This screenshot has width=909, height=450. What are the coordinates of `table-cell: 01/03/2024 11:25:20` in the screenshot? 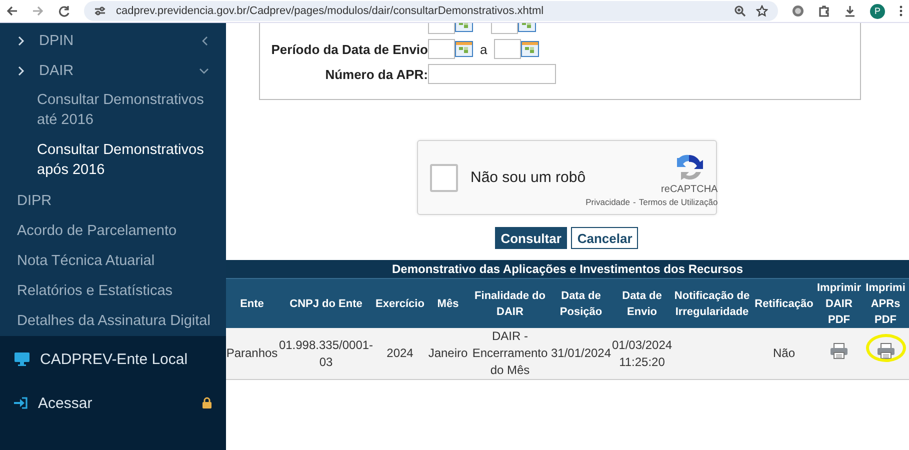 It's located at (642, 354).